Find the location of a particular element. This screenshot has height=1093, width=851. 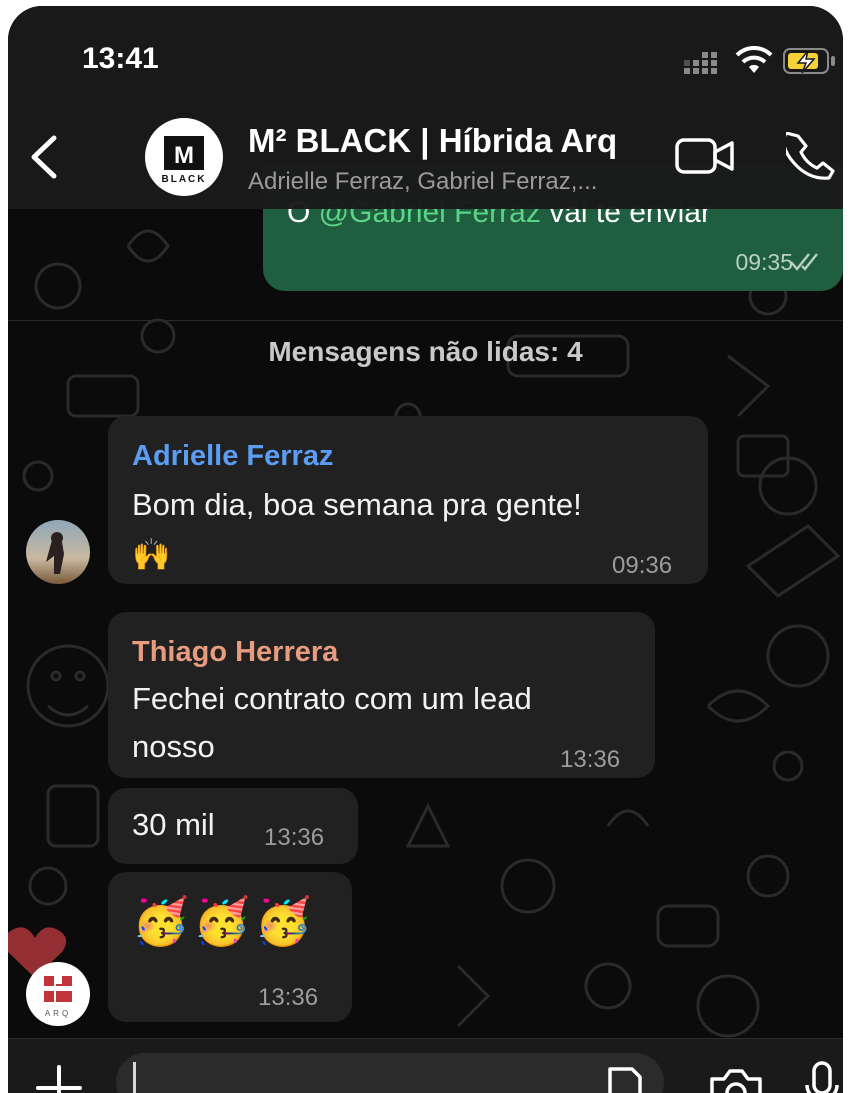

video-call-icon is located at coordinates (705, 156).